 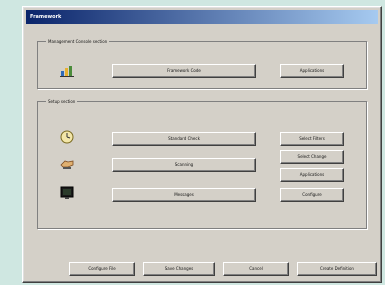 I want to click on applications-button: Applications, so click(x=312, y=71).